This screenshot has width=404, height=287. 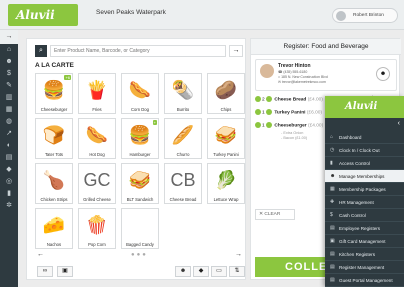 What do you see at coordinates (97, 228) in the screenshot?
I see `product-tile: 🍿 Pop Corn` at bounding box center [97, 228].